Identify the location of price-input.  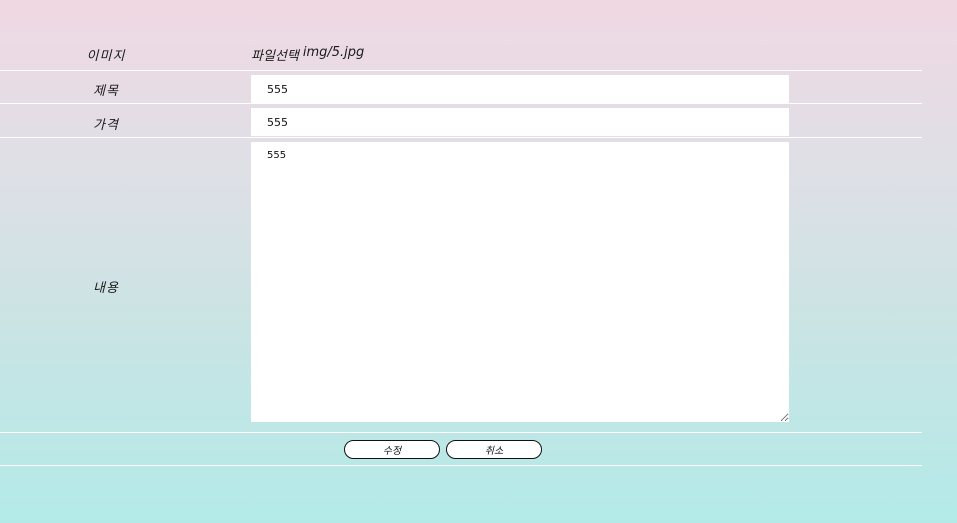
(520, 122).